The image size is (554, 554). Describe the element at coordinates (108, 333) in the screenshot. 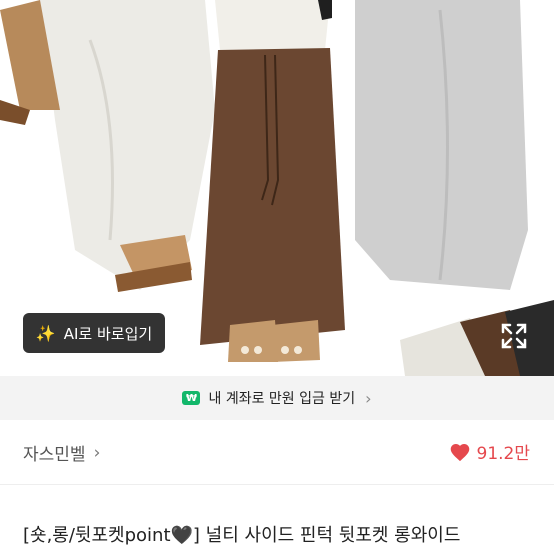

I see `ai-try-on-label: AI로 바로입기` at that location.